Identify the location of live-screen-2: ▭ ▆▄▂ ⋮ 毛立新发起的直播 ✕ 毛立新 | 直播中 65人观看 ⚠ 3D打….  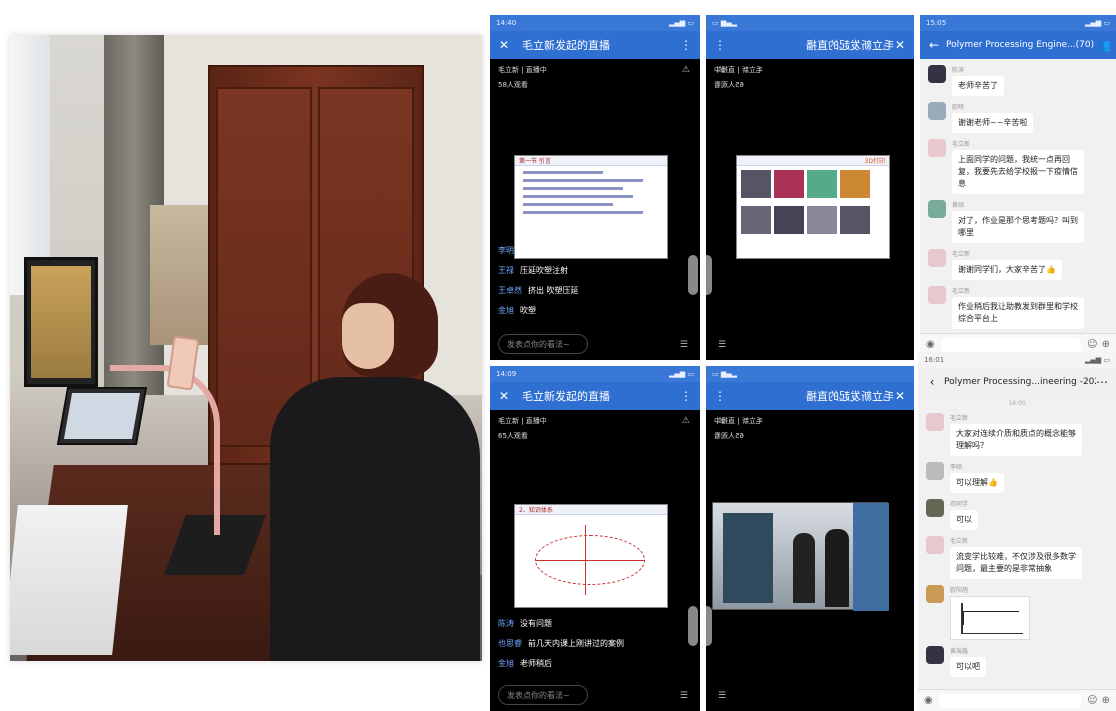
(810, 187).